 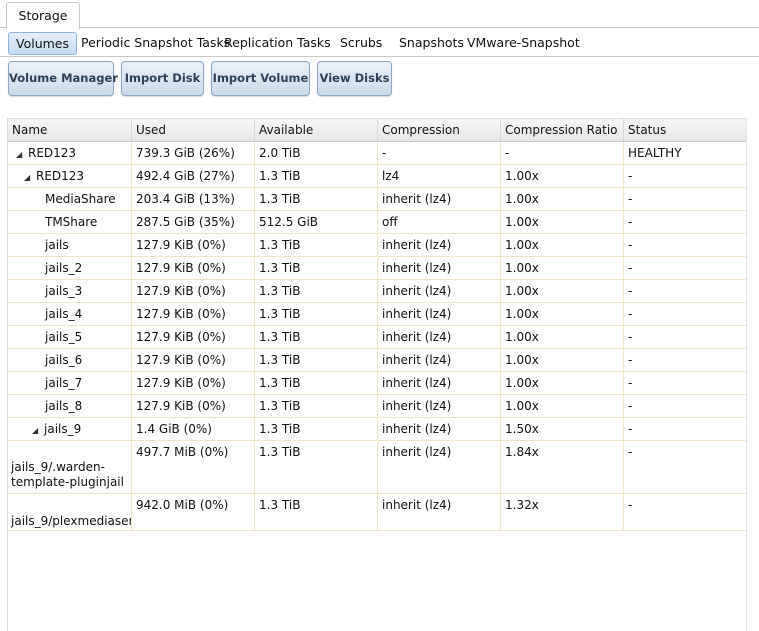 I want to click on grid-scrollbar, so click(x=752, y=374).